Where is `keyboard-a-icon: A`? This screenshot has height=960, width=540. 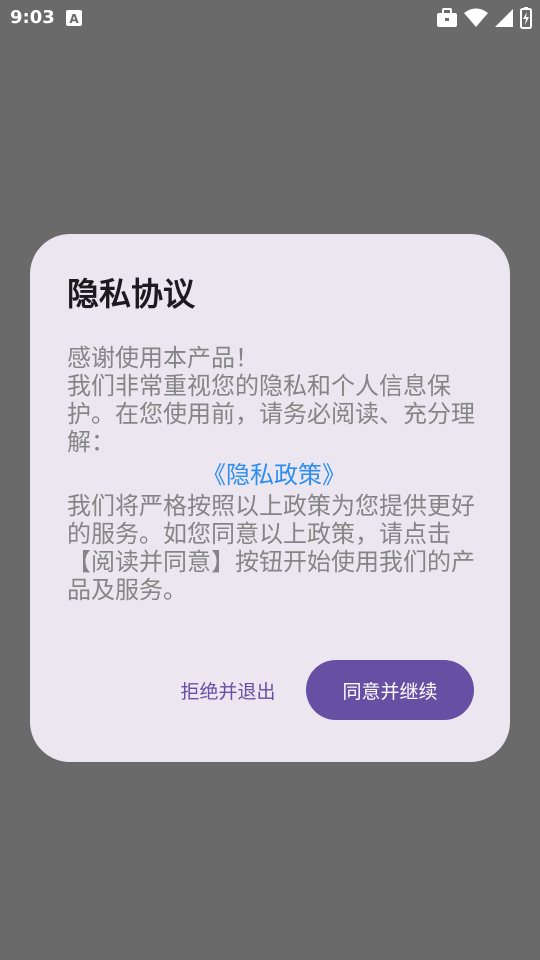 keyboard-a-icon: A is located at coordinates (74, 20).